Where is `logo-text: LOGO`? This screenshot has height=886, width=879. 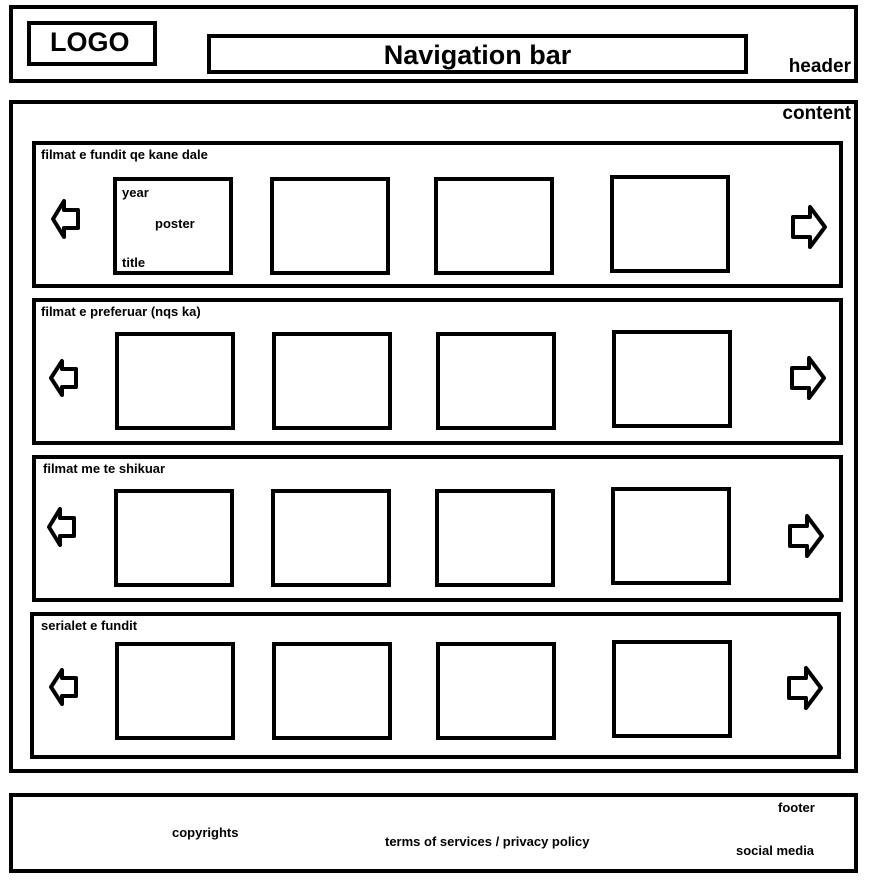
logo-text: LOGO is located at coordinates (90, 42).